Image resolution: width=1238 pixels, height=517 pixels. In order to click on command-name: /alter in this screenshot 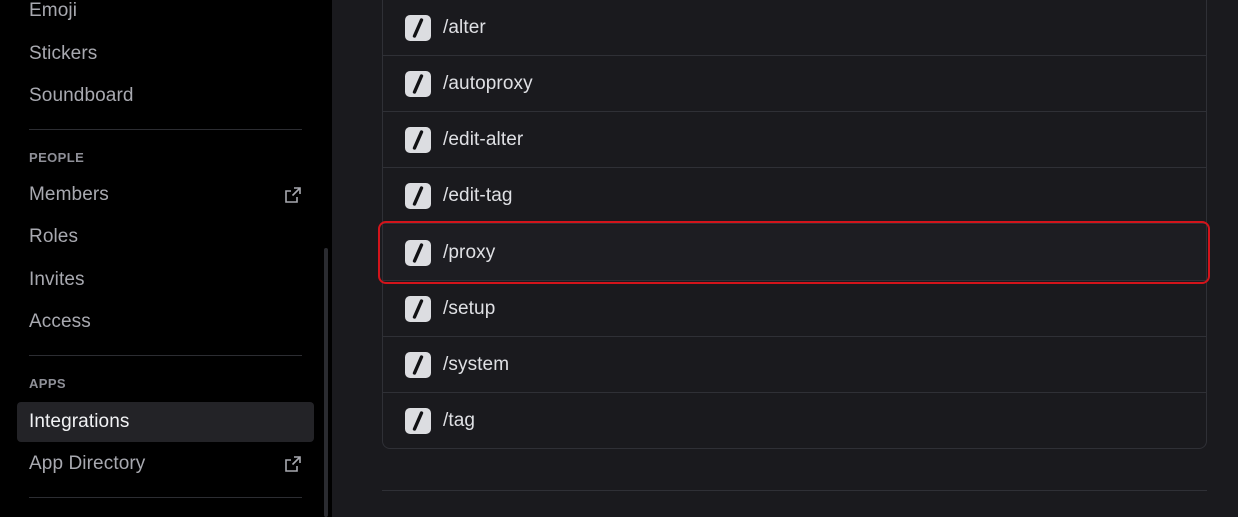, I will do `click(464, 27)`.